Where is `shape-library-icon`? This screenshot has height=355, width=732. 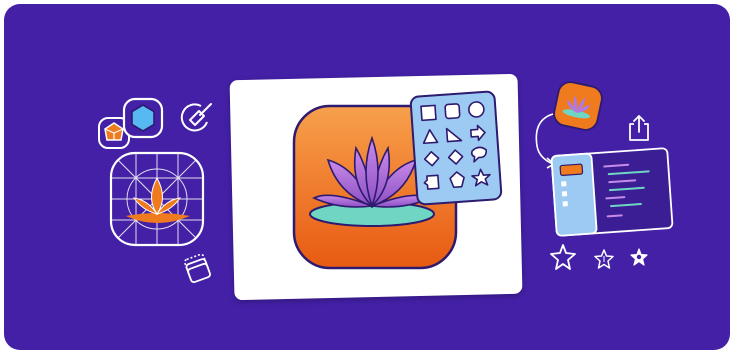
shape-library-icon is located at coordinates (456, 148).